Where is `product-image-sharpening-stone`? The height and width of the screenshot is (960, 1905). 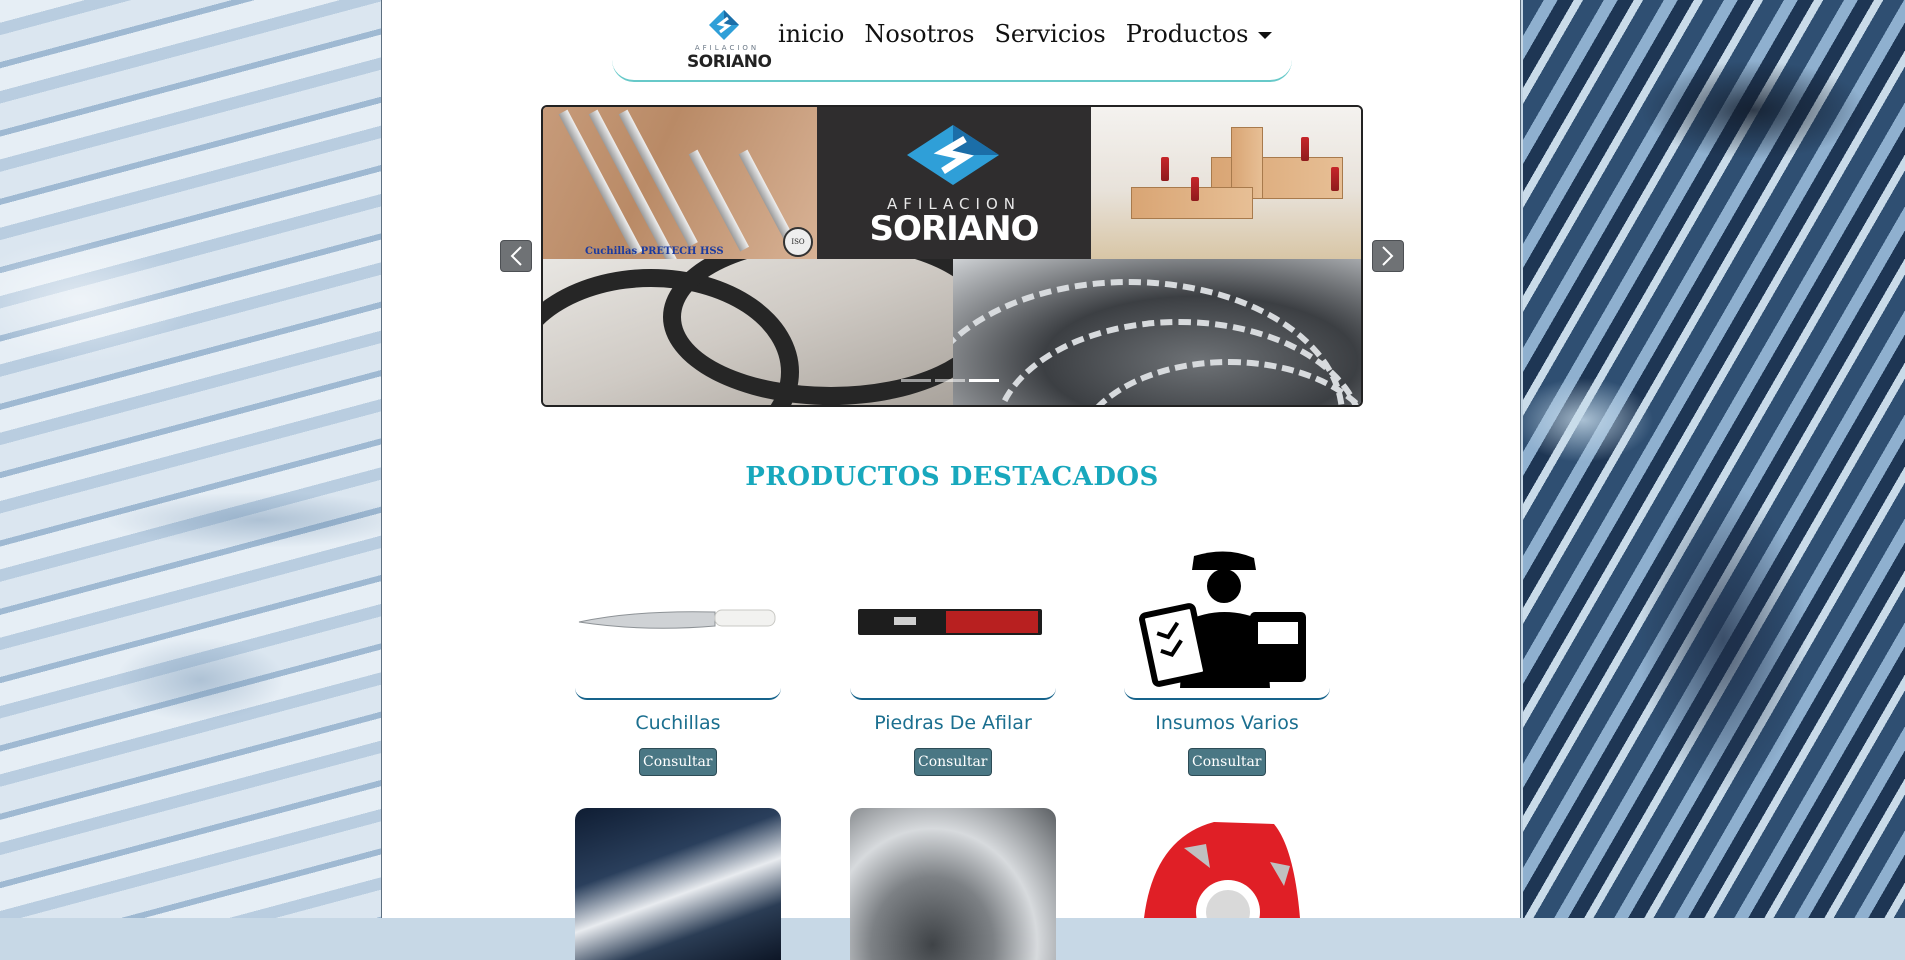
product-image-sharpening-stone is located at coordinates (953, 624).